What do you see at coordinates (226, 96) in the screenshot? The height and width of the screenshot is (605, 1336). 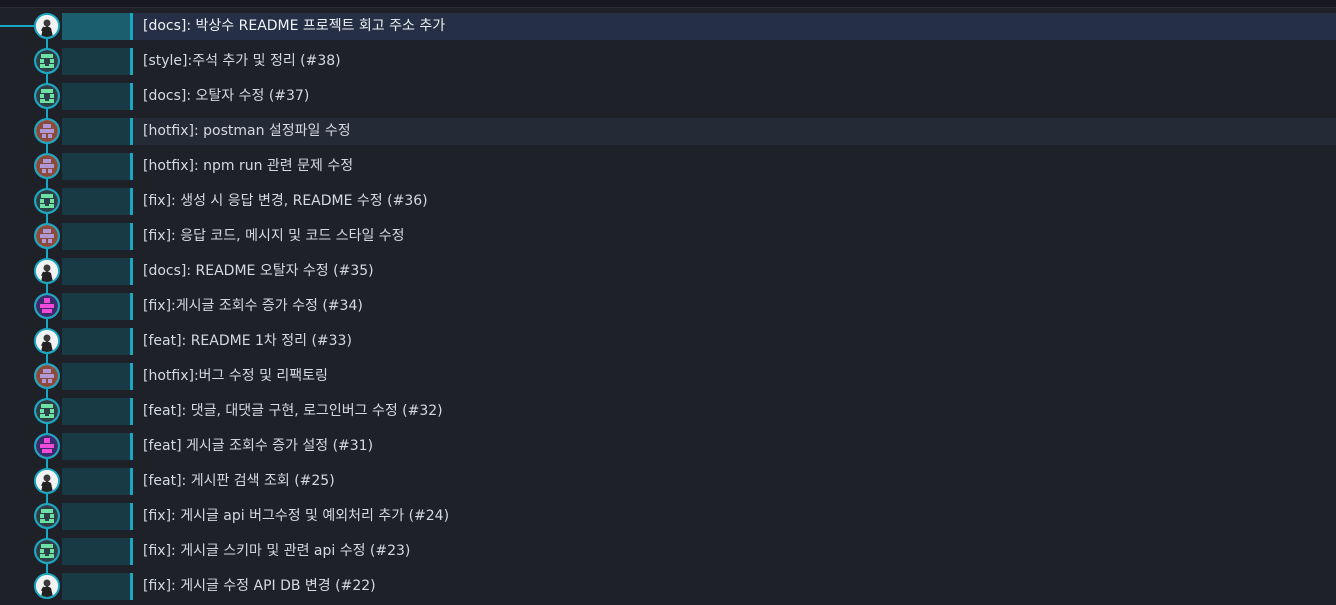 I see `commit-message: [docs]: 오탈자 수정 (#37)` at bounding box center [226, 96].